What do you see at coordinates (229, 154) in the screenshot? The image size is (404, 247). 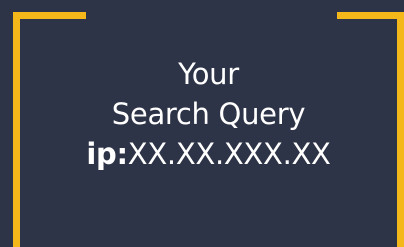 I see `query-value: XX.XX.XXX.XX` at bounding box center [229, 154].